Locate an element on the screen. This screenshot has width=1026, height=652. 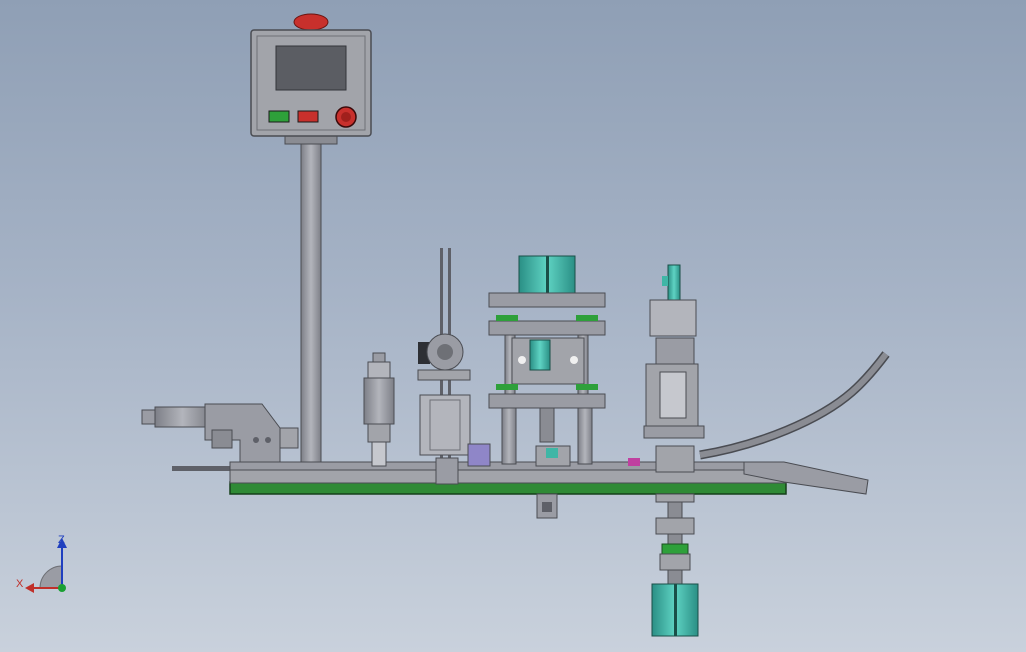
stop-button-icon is located at coordinates (308, 116).